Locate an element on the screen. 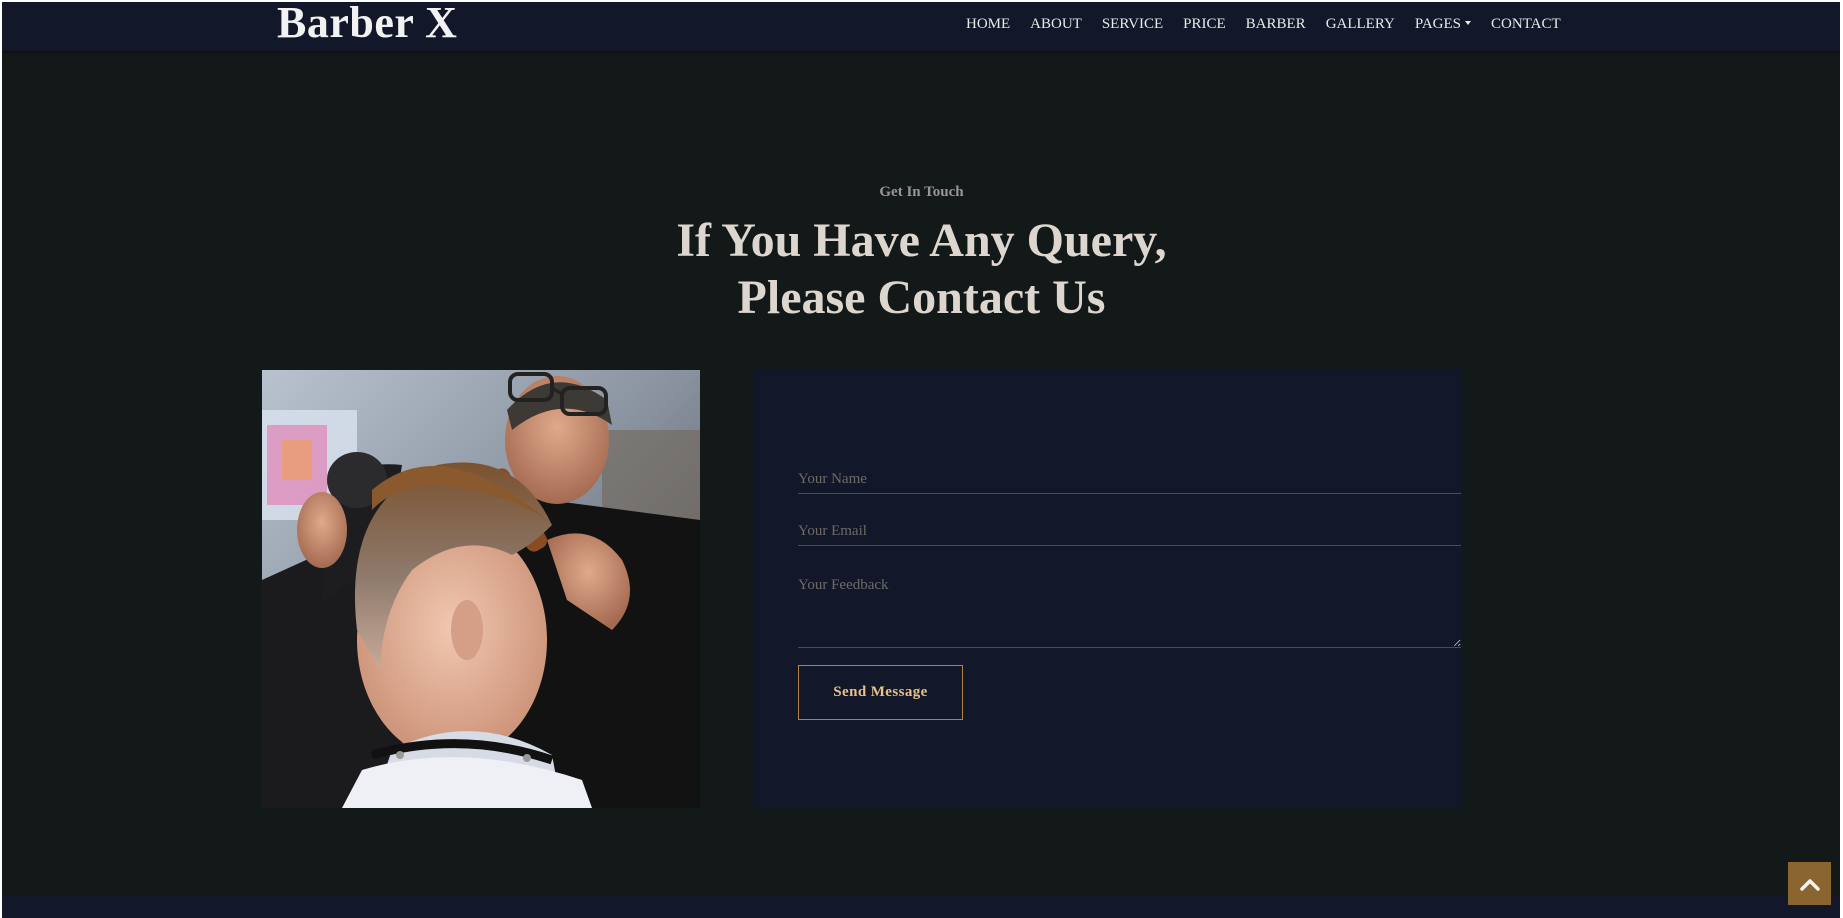  footer-strip is located at coordinates (921, 906).